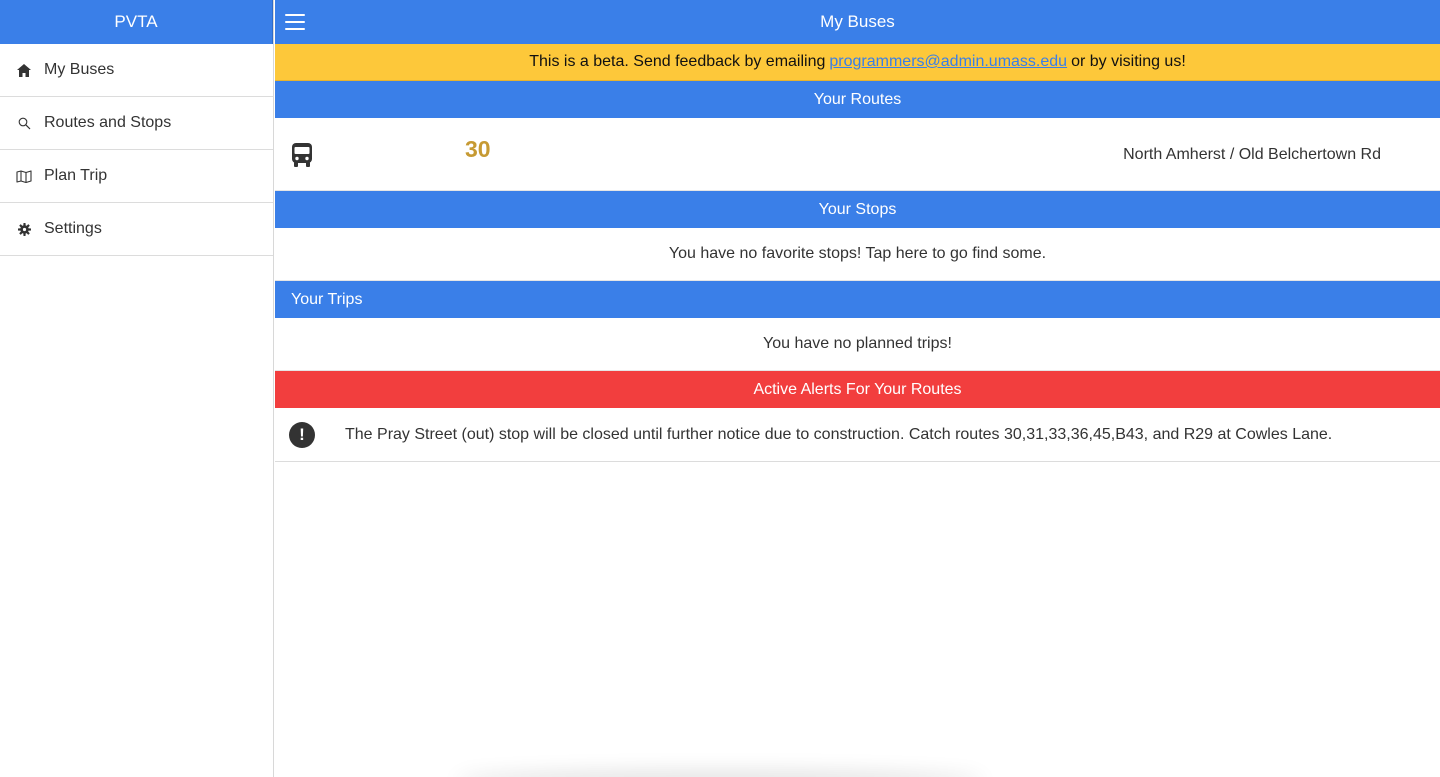  Describe the element at coordinates (136, 176) in the screenshot. I see `sidebar-item-plan-trip: Plan Trip` at that location.